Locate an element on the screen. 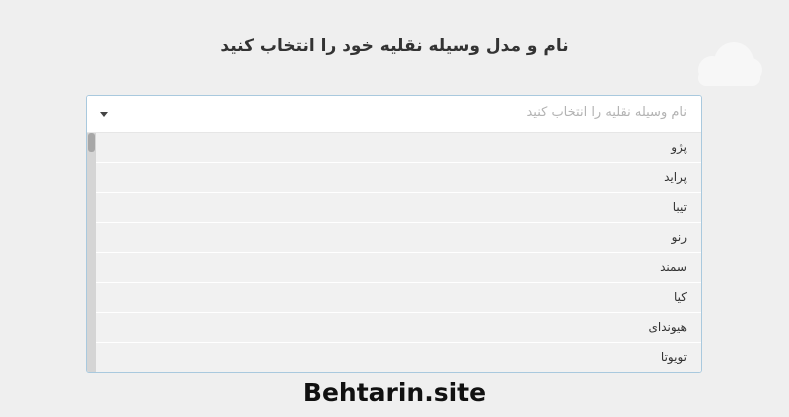 This screenshot has width=789, height=417. list-item: کیا is located at coordinates (398, 298).